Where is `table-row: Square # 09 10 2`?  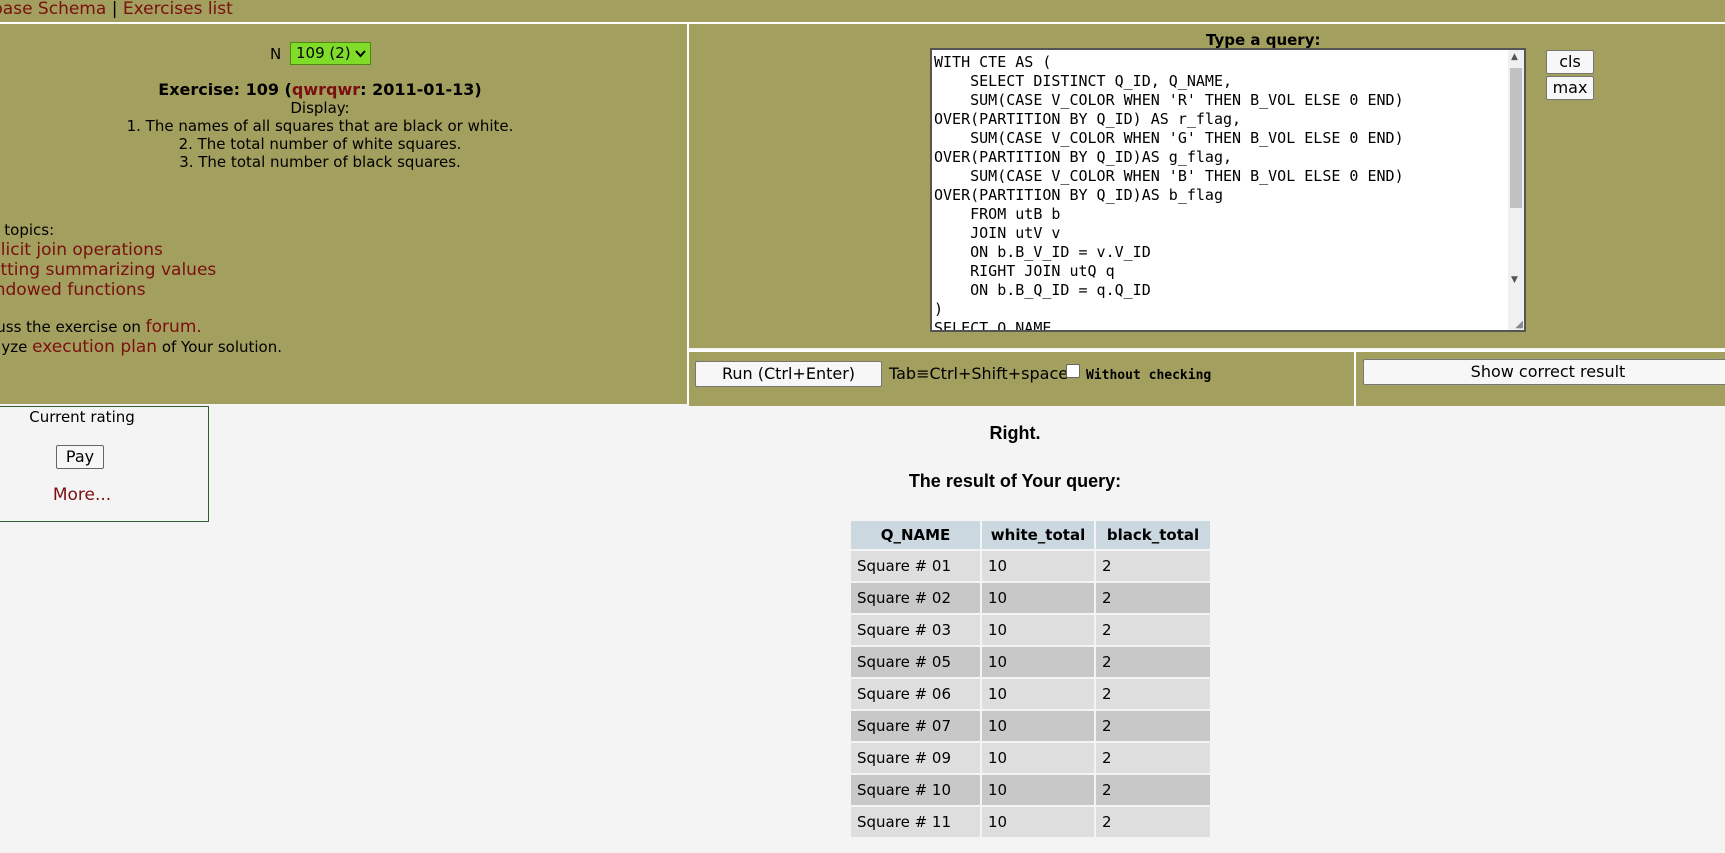
table-row: Square # 09 10 2 is located at coordinates (1030, 758).